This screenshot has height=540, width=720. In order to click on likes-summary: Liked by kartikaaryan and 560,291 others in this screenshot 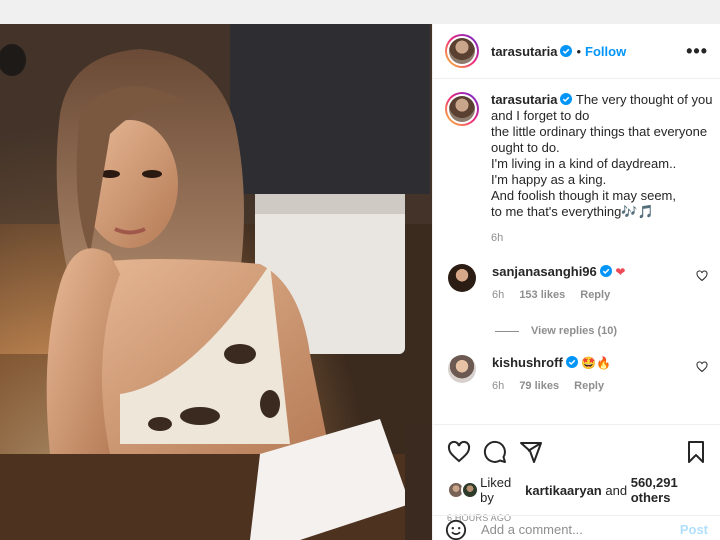, I will do `click(577, 490)`.